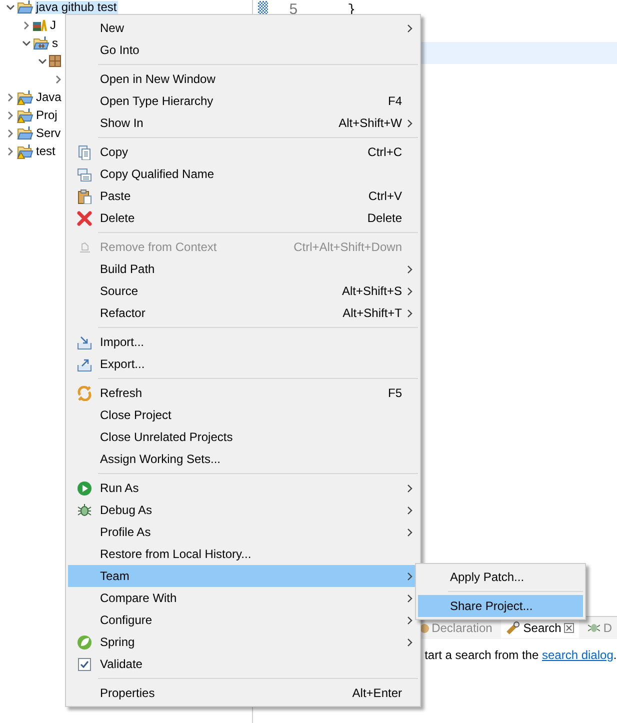 The image size is (617, 723). What do you see at coordinates (243, 196) in the screenshot?
I see `menu-item: Paste Ctrl+V` at bounding box center [243, 196].